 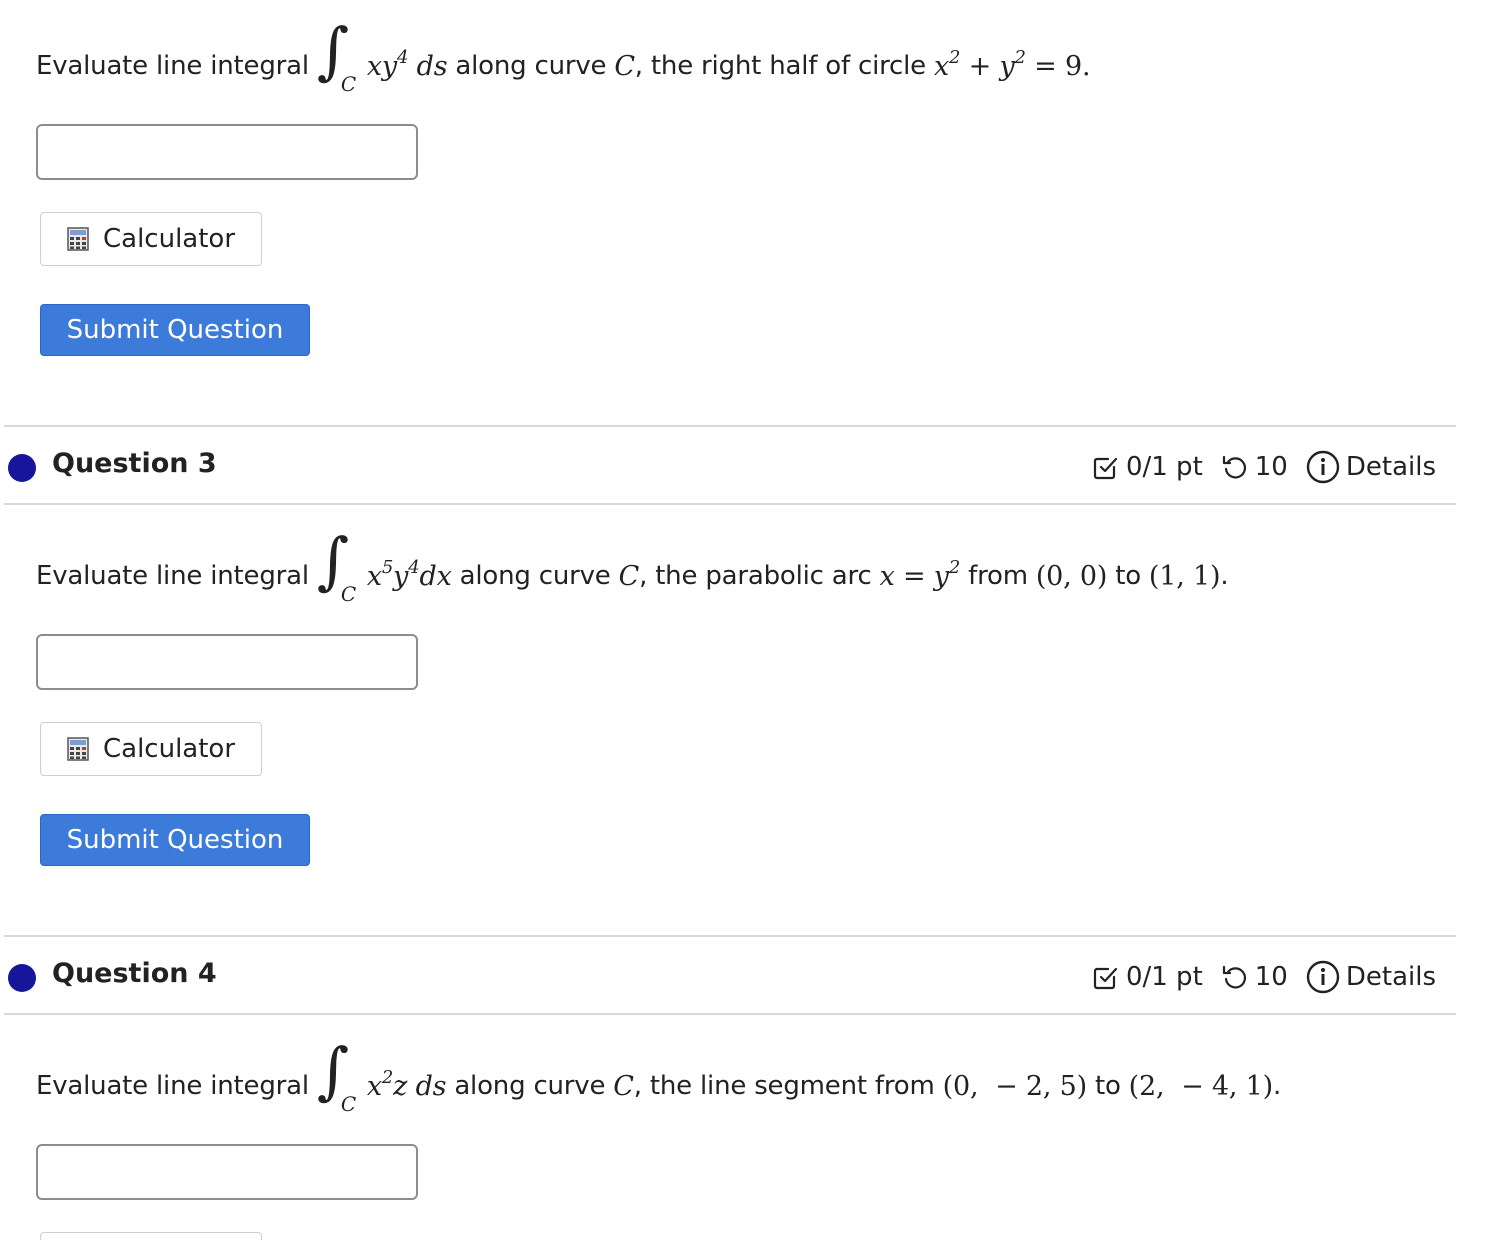 What do you see at coordinates (227, 152) in the screenshot?
I see `answer-input-q2` at bounding box center [227, 152].